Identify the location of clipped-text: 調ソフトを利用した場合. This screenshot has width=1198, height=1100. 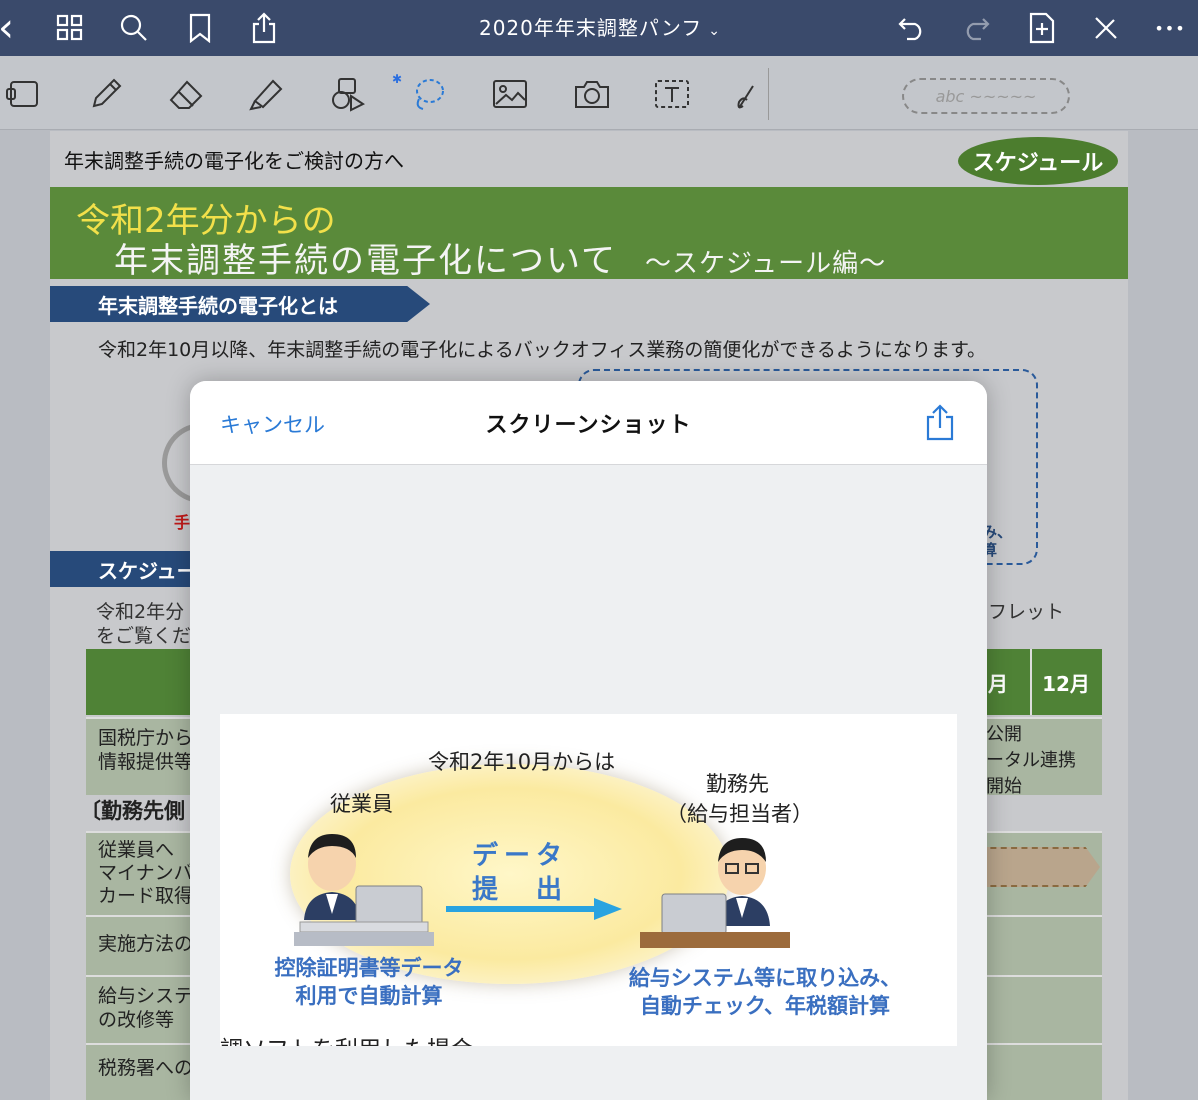
(346, 1038).